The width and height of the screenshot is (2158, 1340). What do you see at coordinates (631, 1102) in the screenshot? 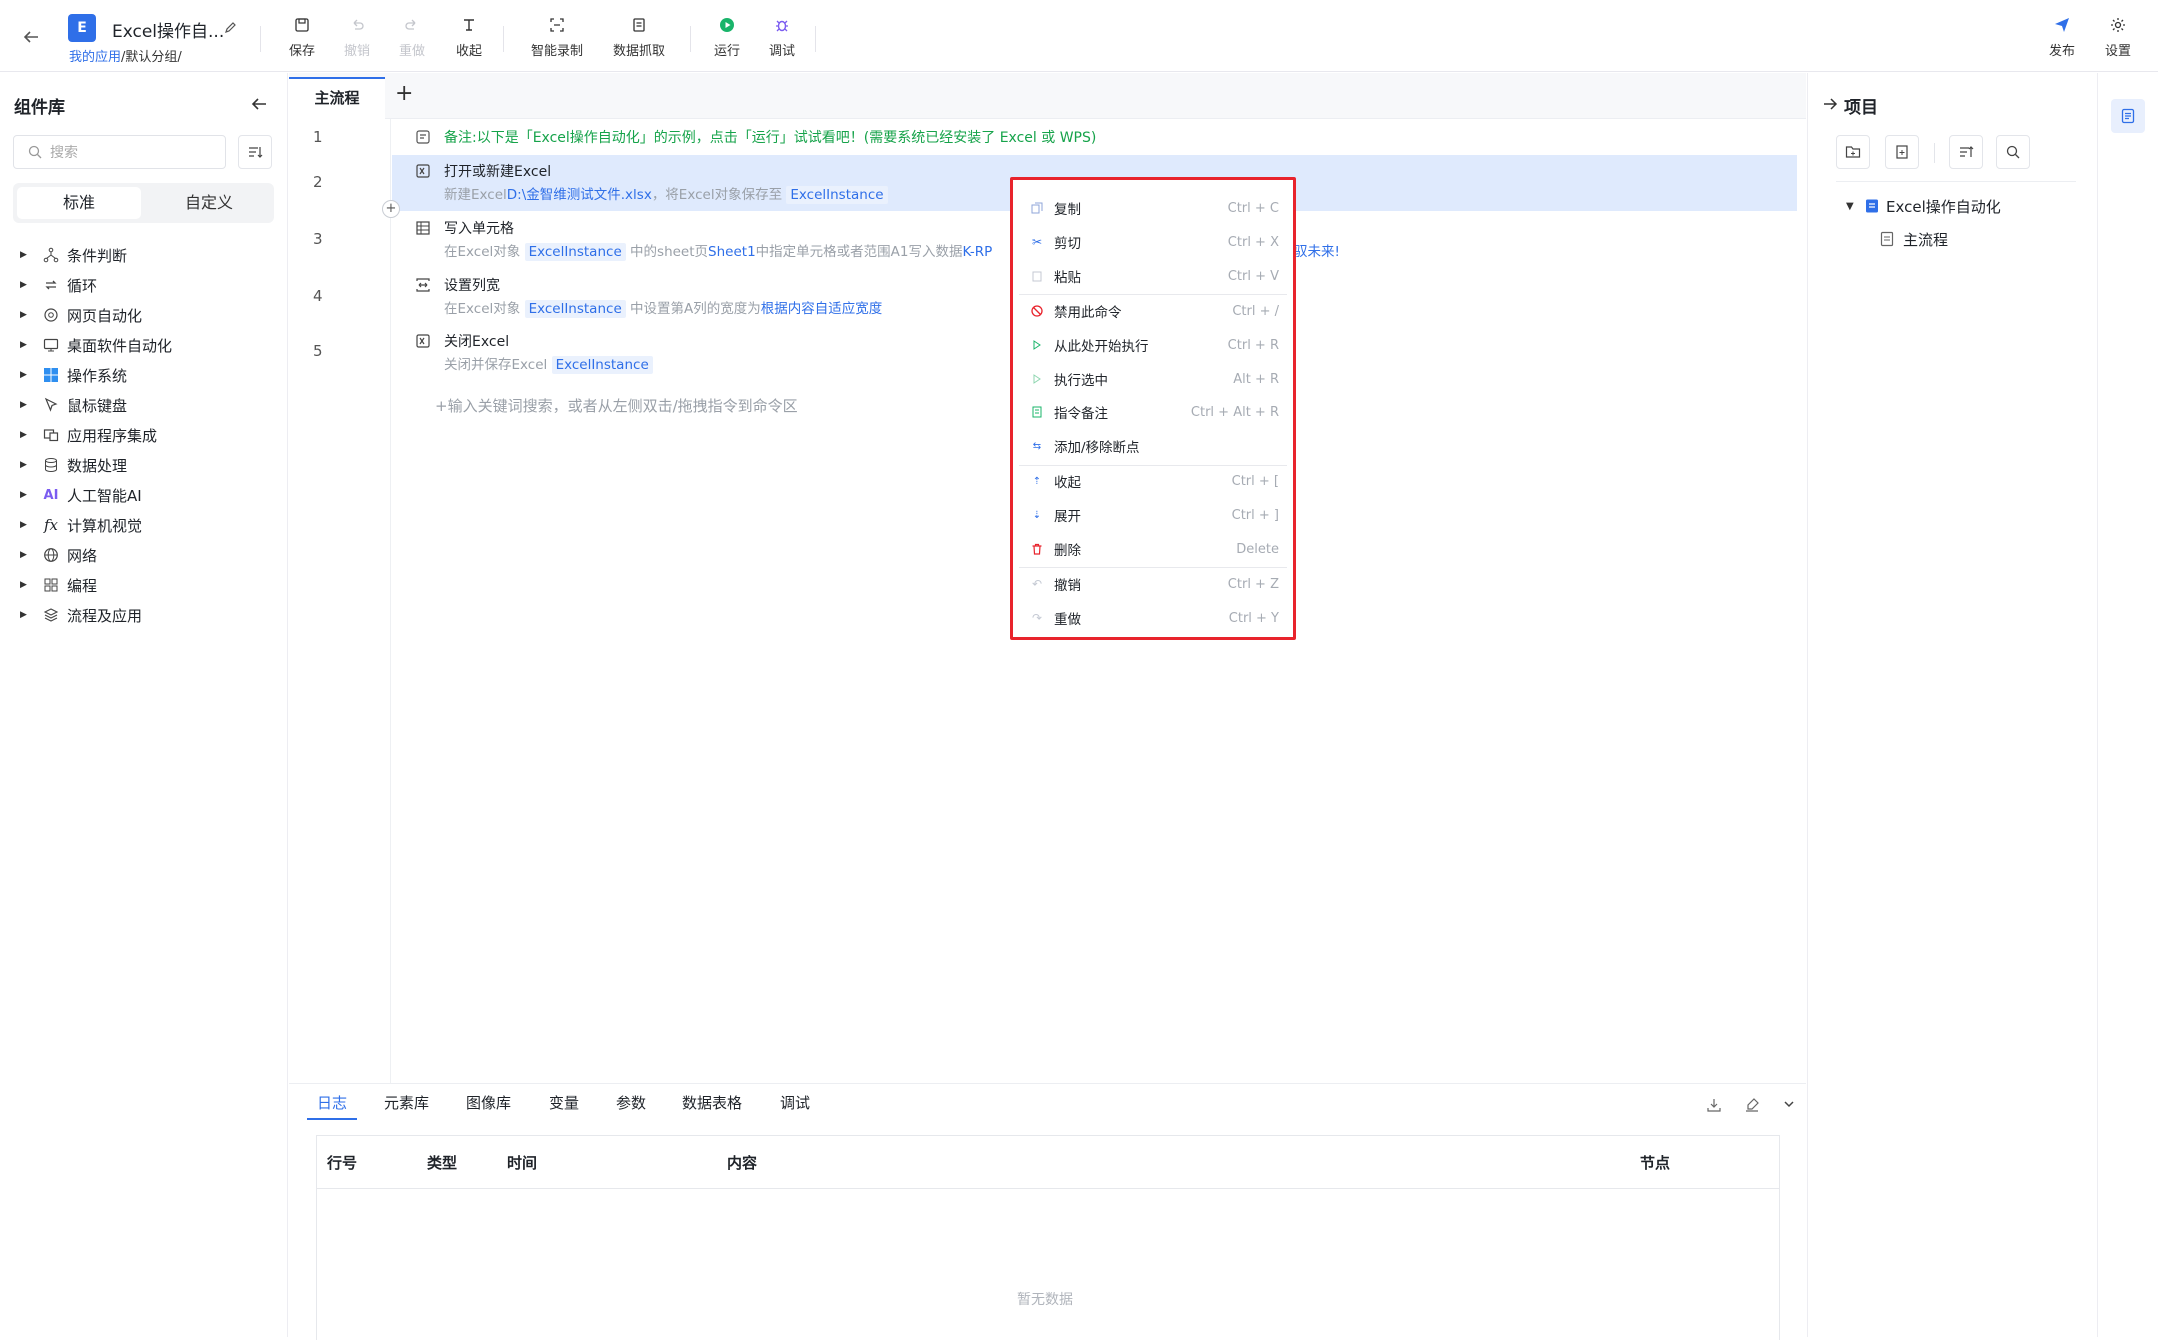
I see `tab-params: 参数` at bounding box center [631, 1102].